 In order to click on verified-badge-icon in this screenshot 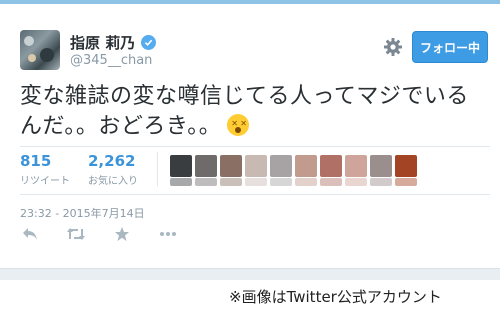, I will do `click(149, 42)`.